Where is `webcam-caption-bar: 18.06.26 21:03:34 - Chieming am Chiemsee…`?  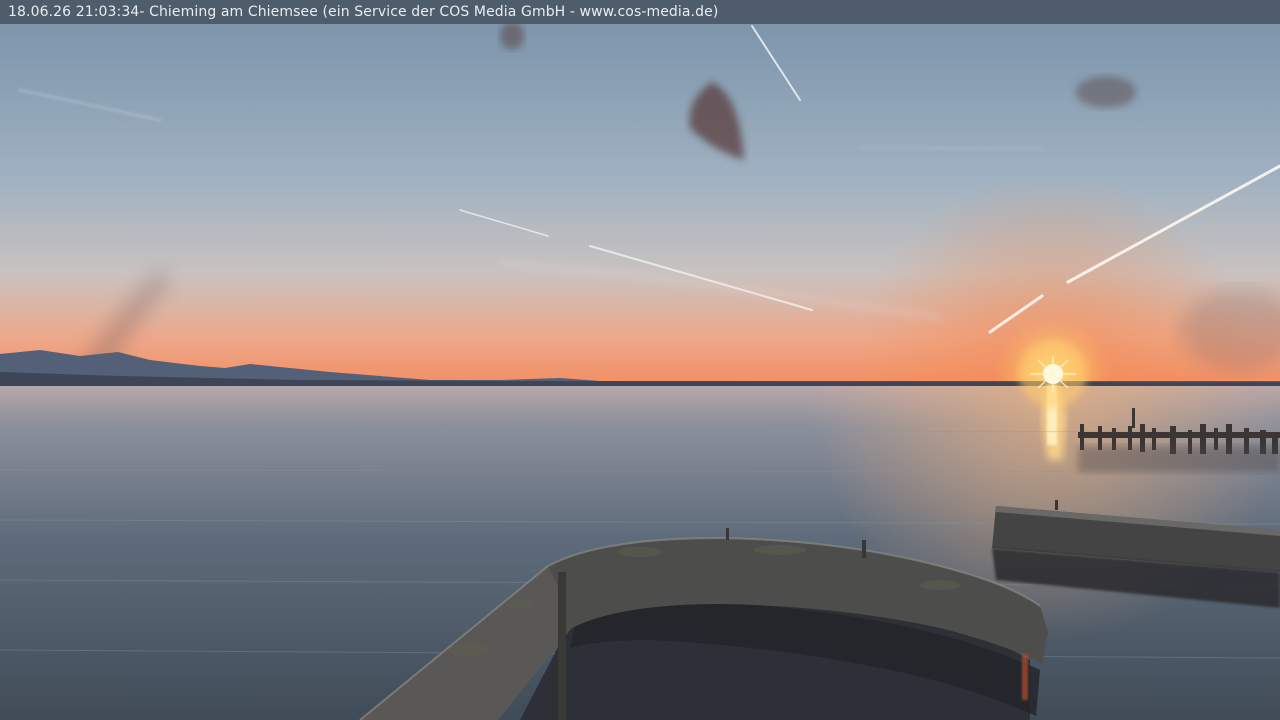
webcam-caption-bar: 18.06.26 21:03:34 - Chieming am Chiemsee… is located at coordinates (640, 12).